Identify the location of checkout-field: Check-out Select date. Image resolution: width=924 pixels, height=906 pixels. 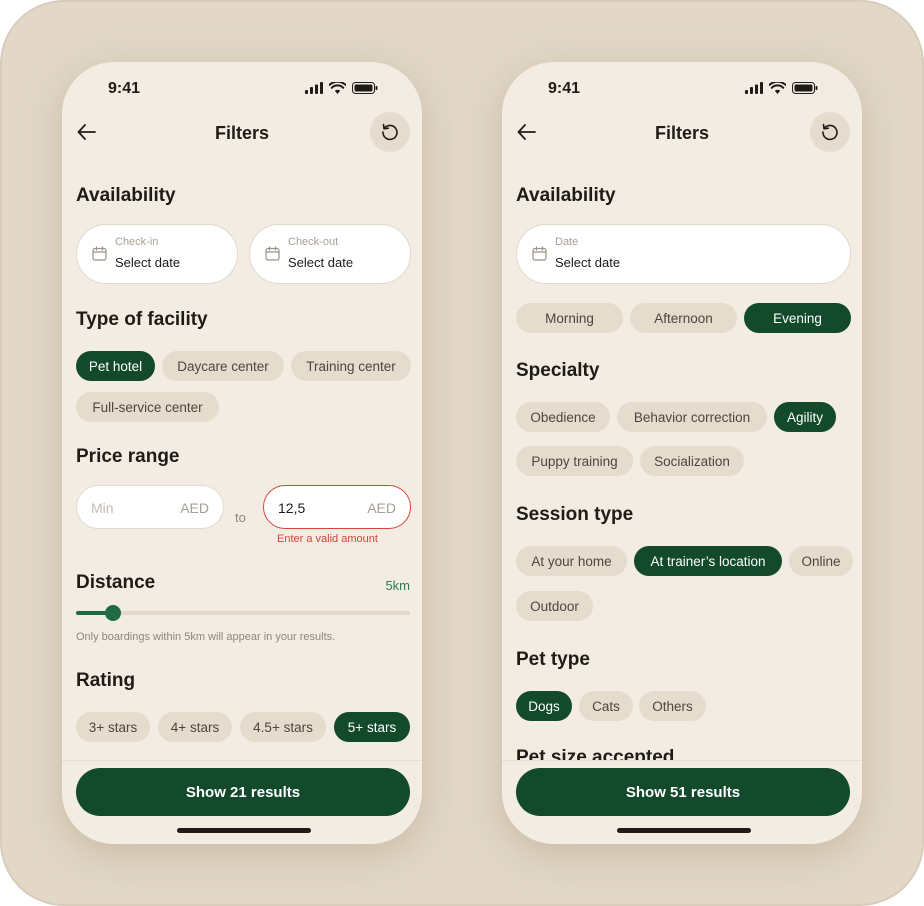
(330, 254).